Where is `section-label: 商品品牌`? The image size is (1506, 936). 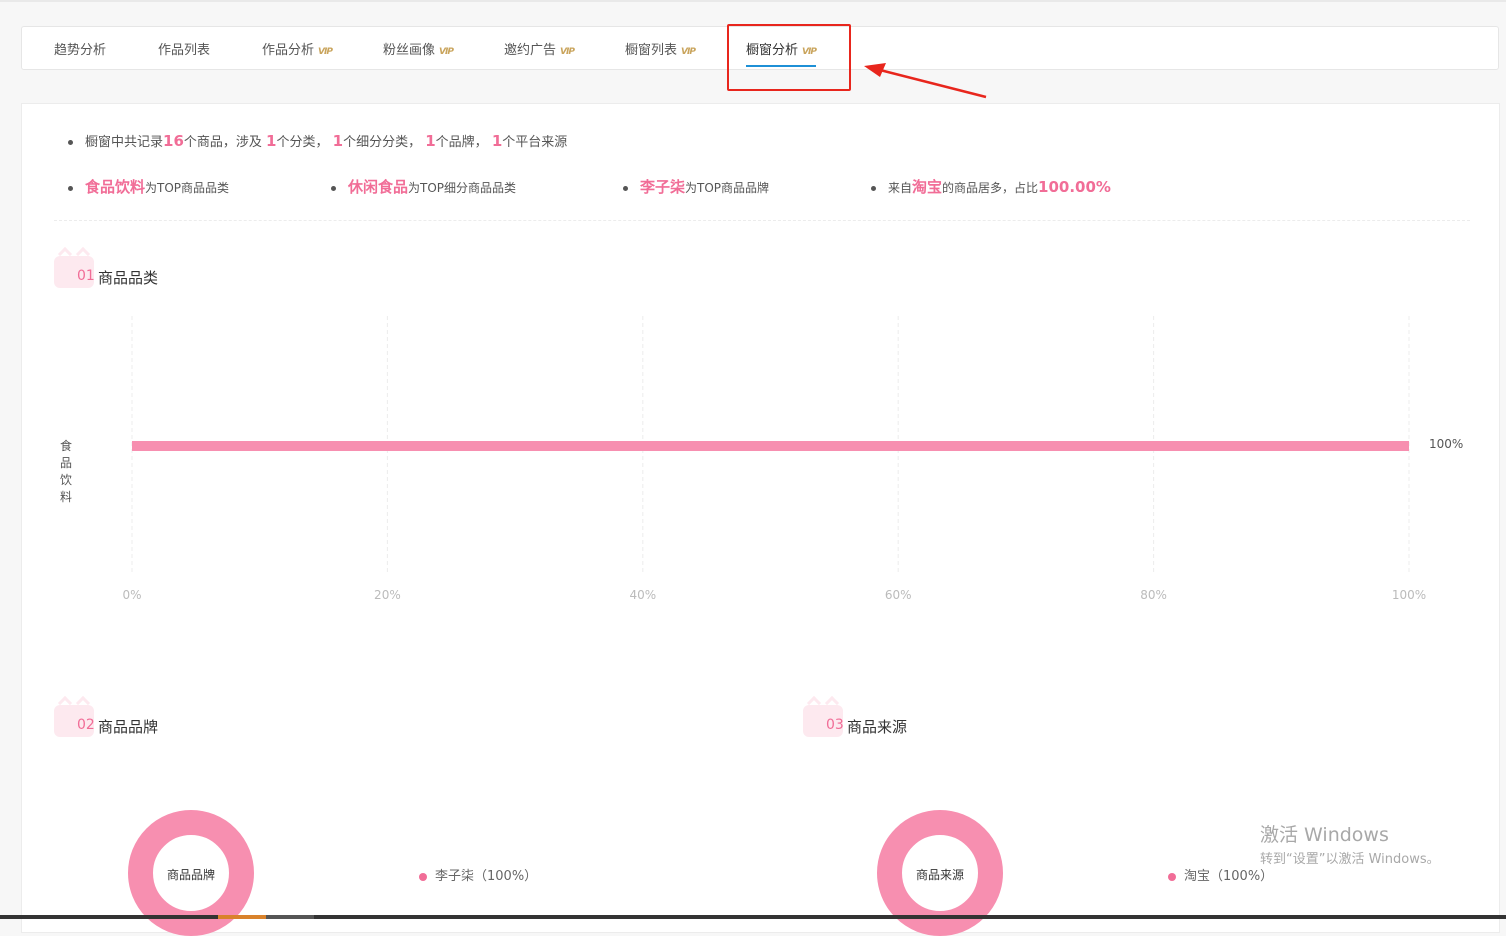
section-label: 商品品牌 is located at coordinates (128, 727).